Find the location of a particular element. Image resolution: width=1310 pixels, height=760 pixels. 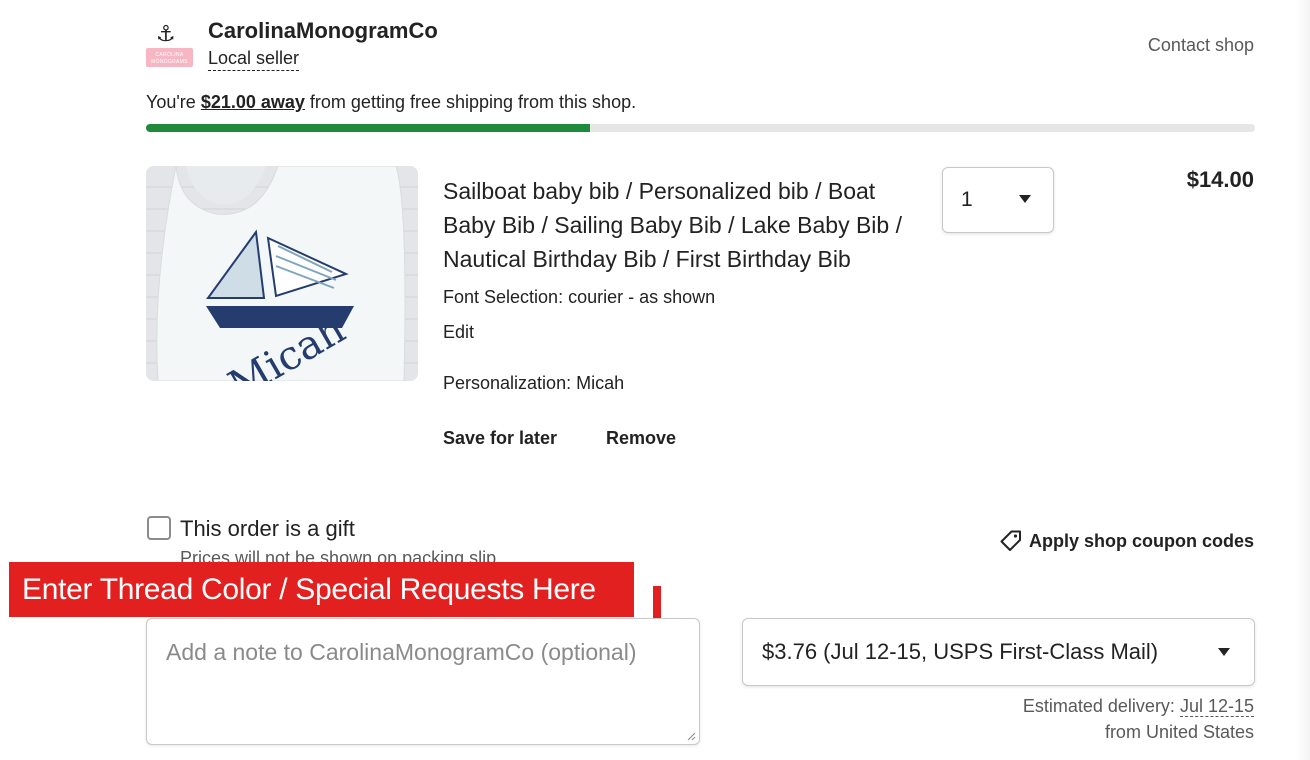

edit-variation-link: Edit is located at coordinates (458, 332).